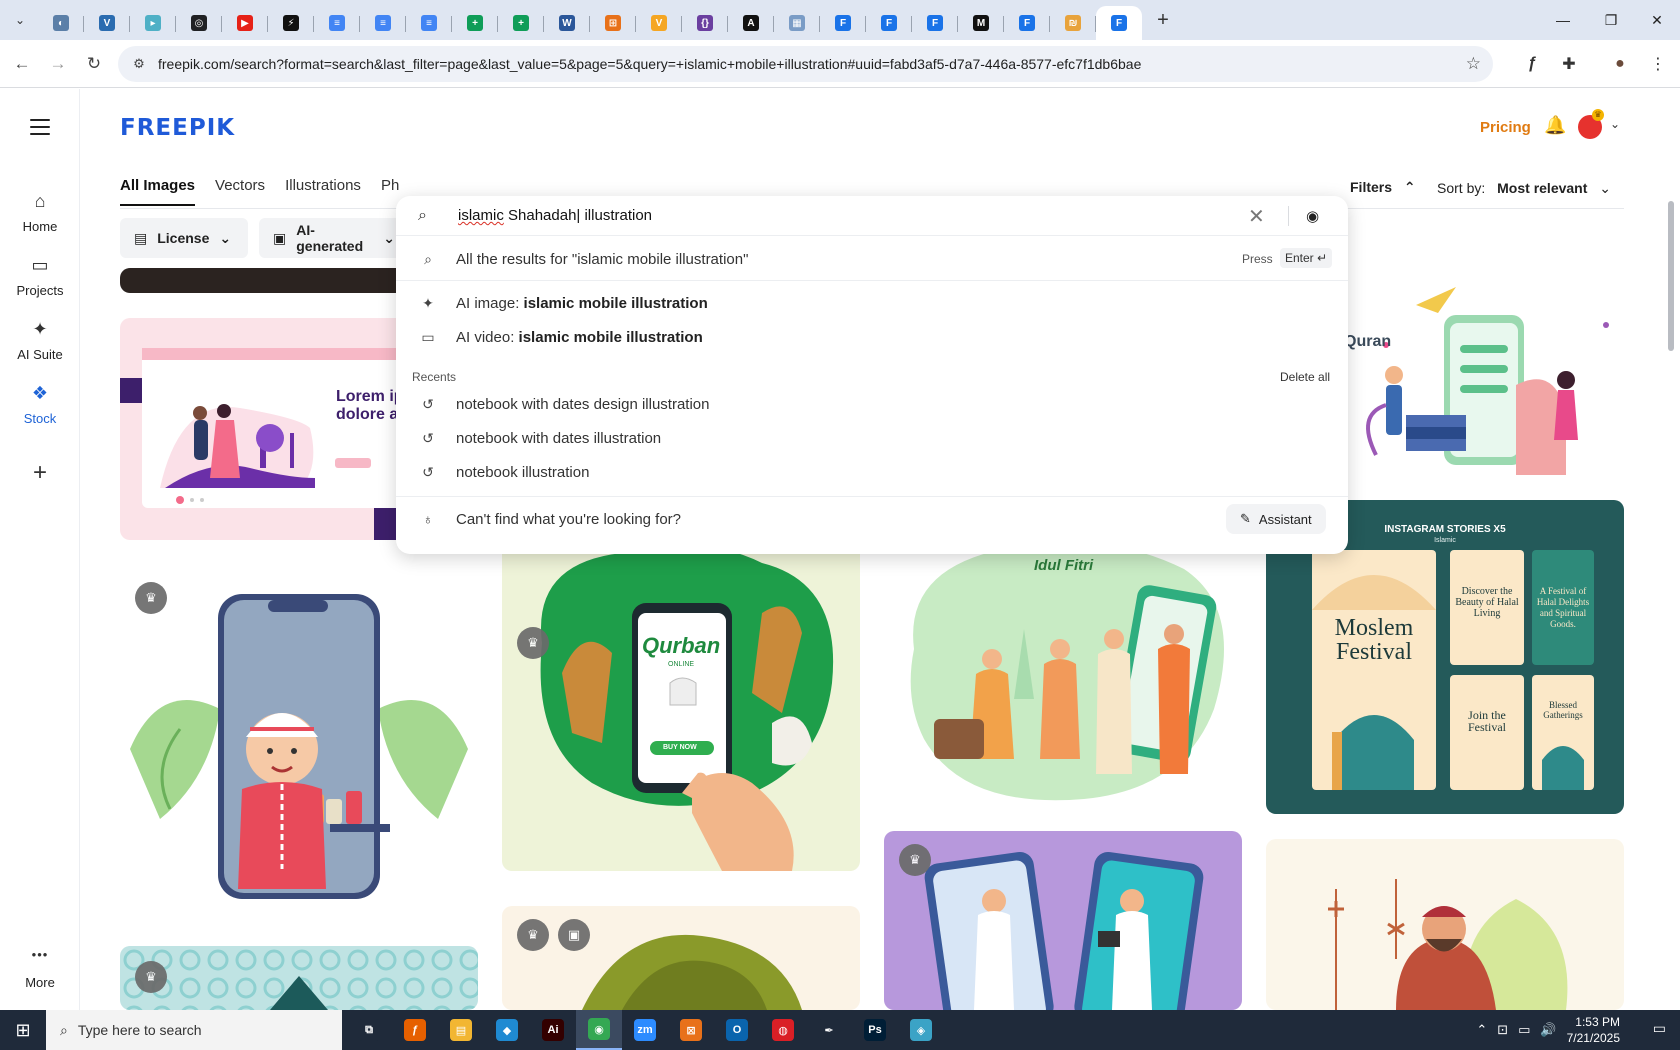 The width and height of the screenshot is (1680, 1050). What do you see at coordinates (681, 697) in the screenshot?
I see `image-card-qurban: Qurban ONLINE BUY NOW ♛` at bounding box center [681, 697].